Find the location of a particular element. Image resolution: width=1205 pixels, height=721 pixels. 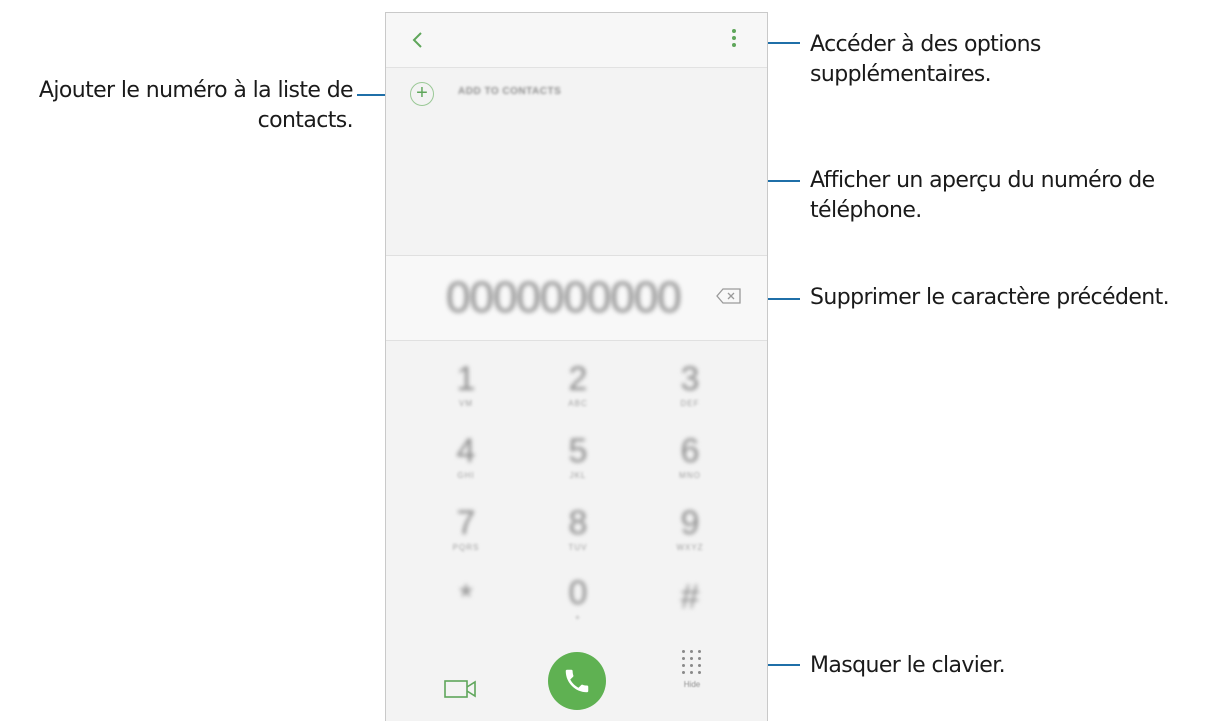

callout-more-options-line2: supplémentaires. is located at coordinates (901, 74).